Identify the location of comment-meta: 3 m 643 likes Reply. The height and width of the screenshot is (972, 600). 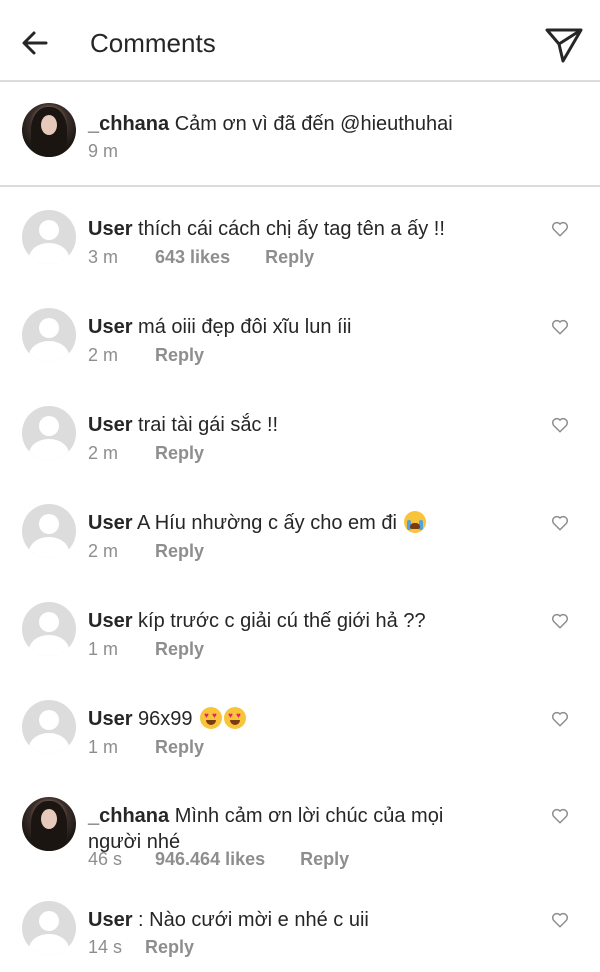
(201, 257).